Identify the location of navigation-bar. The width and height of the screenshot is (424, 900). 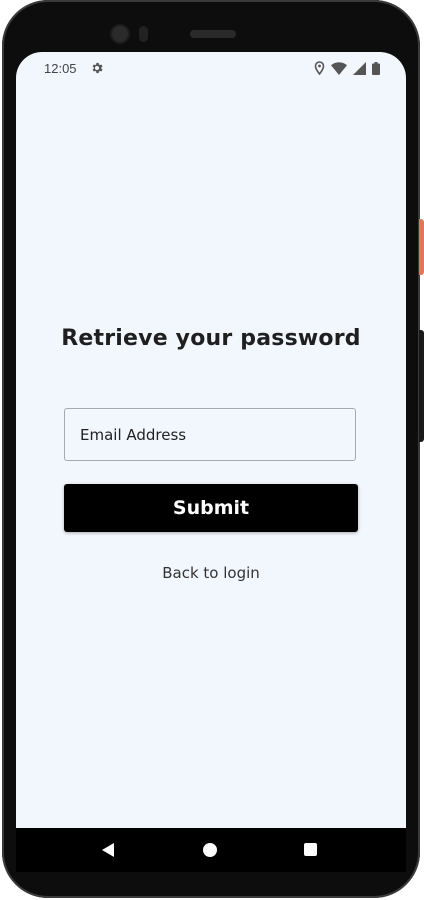
(211, 850).